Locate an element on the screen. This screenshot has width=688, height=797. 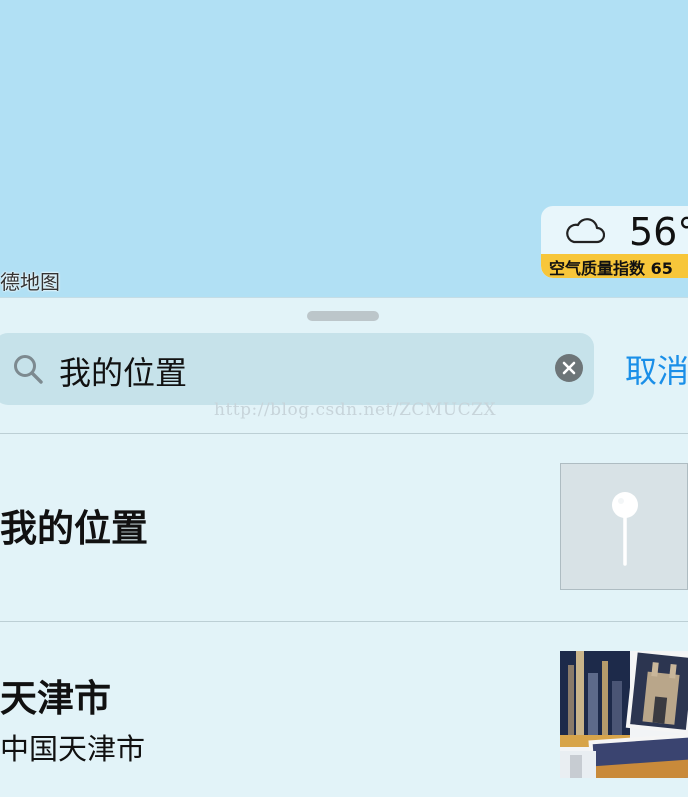
result-title: 天津市 is located at coordinates (55, 698).